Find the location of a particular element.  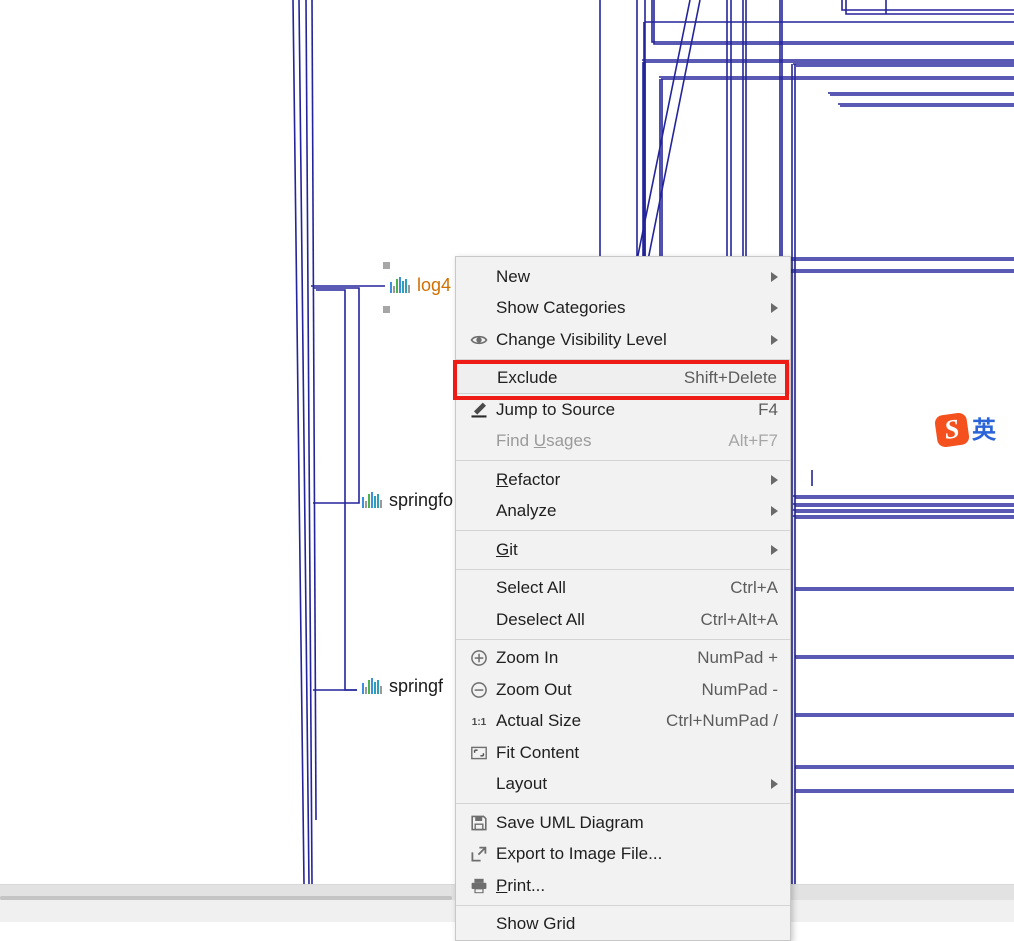

menu-item-zoom-in: Zoom In NumPad + is located at coordinates (623, 659).